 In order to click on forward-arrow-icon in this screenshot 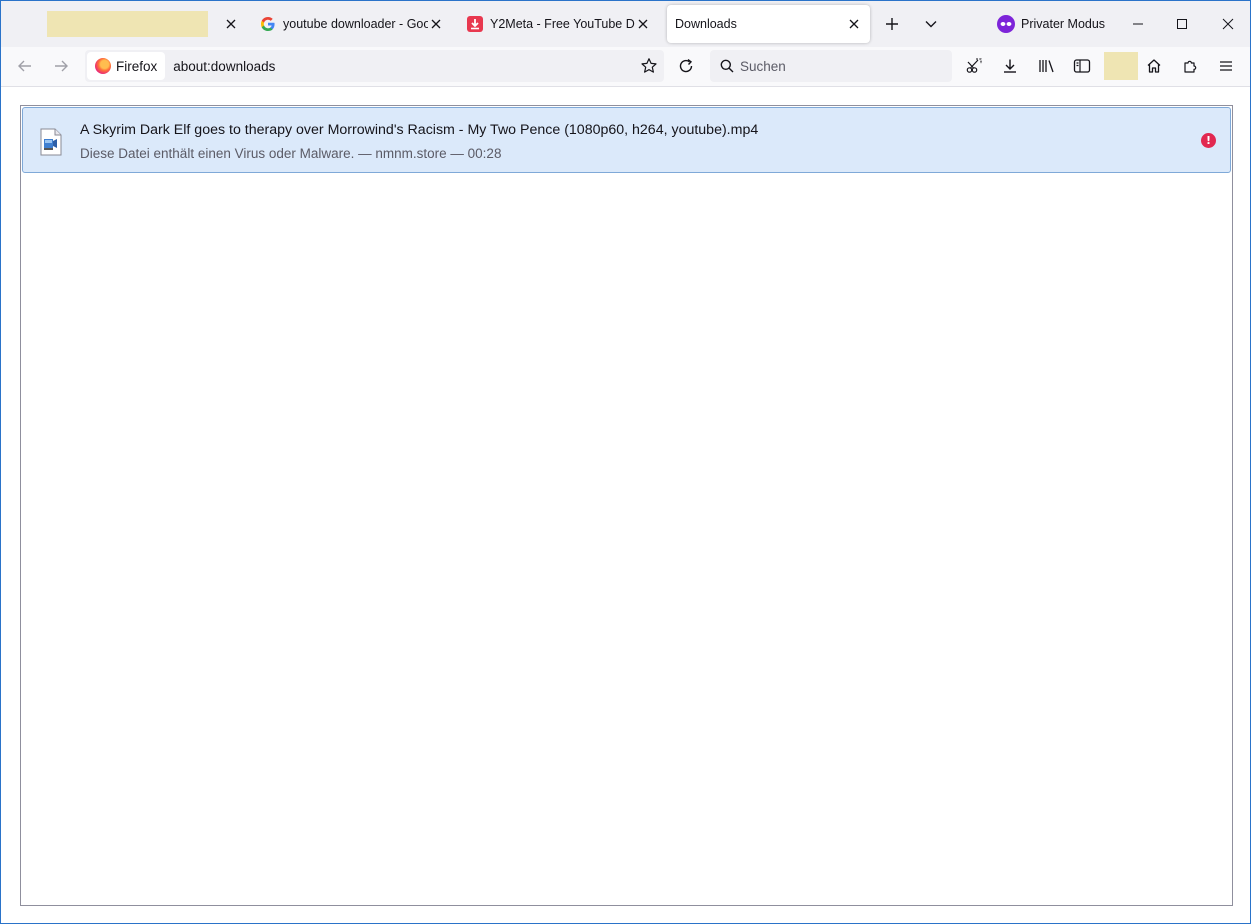, I will do `click(61, 66)`.